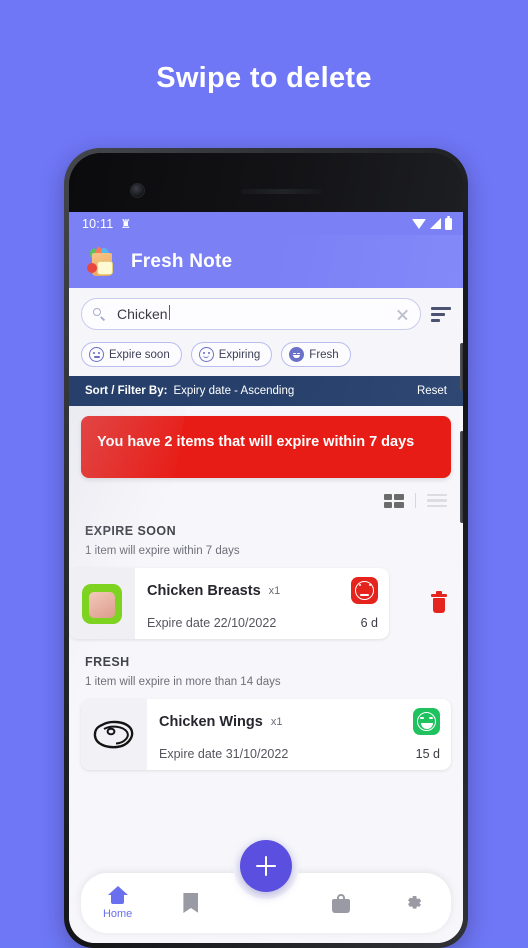  I want to click on status-bar: 10:11 ♜, so click(266, 223).